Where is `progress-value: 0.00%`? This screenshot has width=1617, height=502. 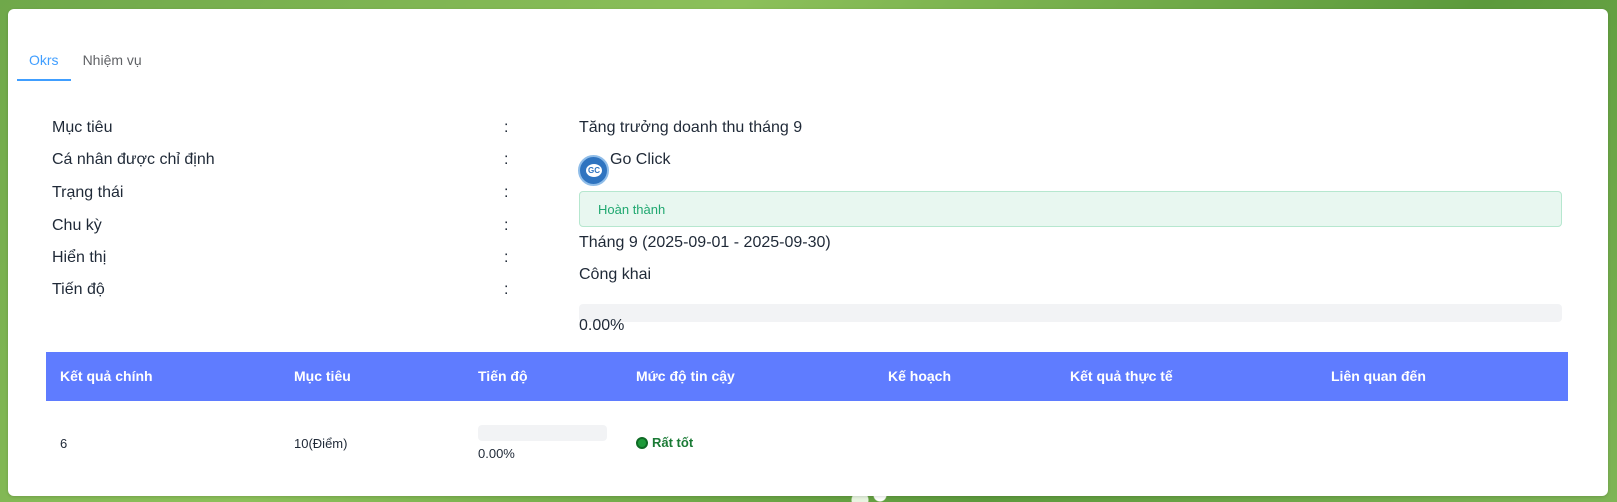 progress-value: 0.00% is located at coordinates (602, 325).